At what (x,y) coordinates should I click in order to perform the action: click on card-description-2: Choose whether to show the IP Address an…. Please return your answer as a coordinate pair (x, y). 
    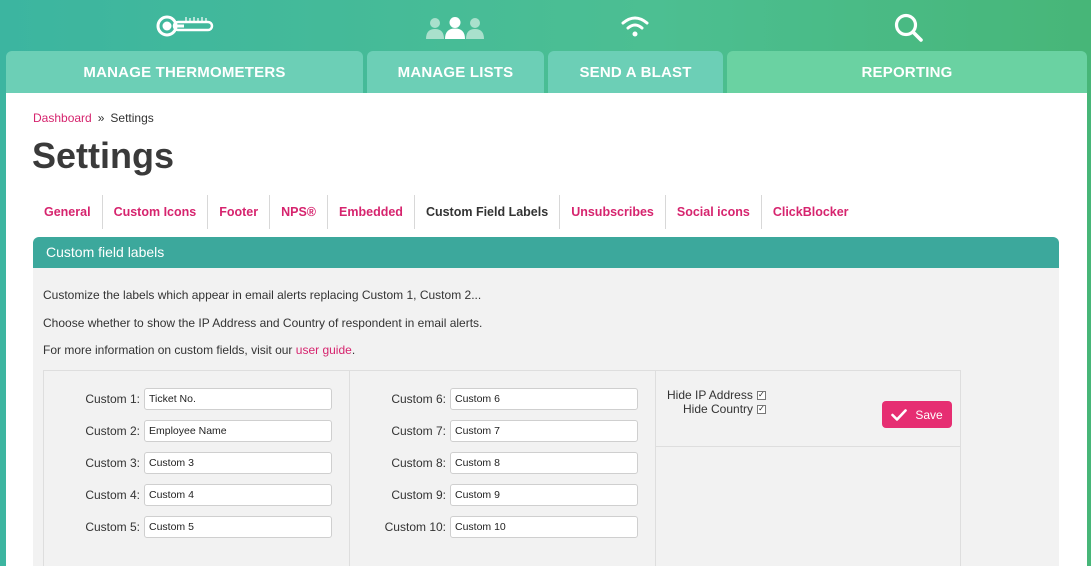
    Looking at the image, I should click on (263, 323).